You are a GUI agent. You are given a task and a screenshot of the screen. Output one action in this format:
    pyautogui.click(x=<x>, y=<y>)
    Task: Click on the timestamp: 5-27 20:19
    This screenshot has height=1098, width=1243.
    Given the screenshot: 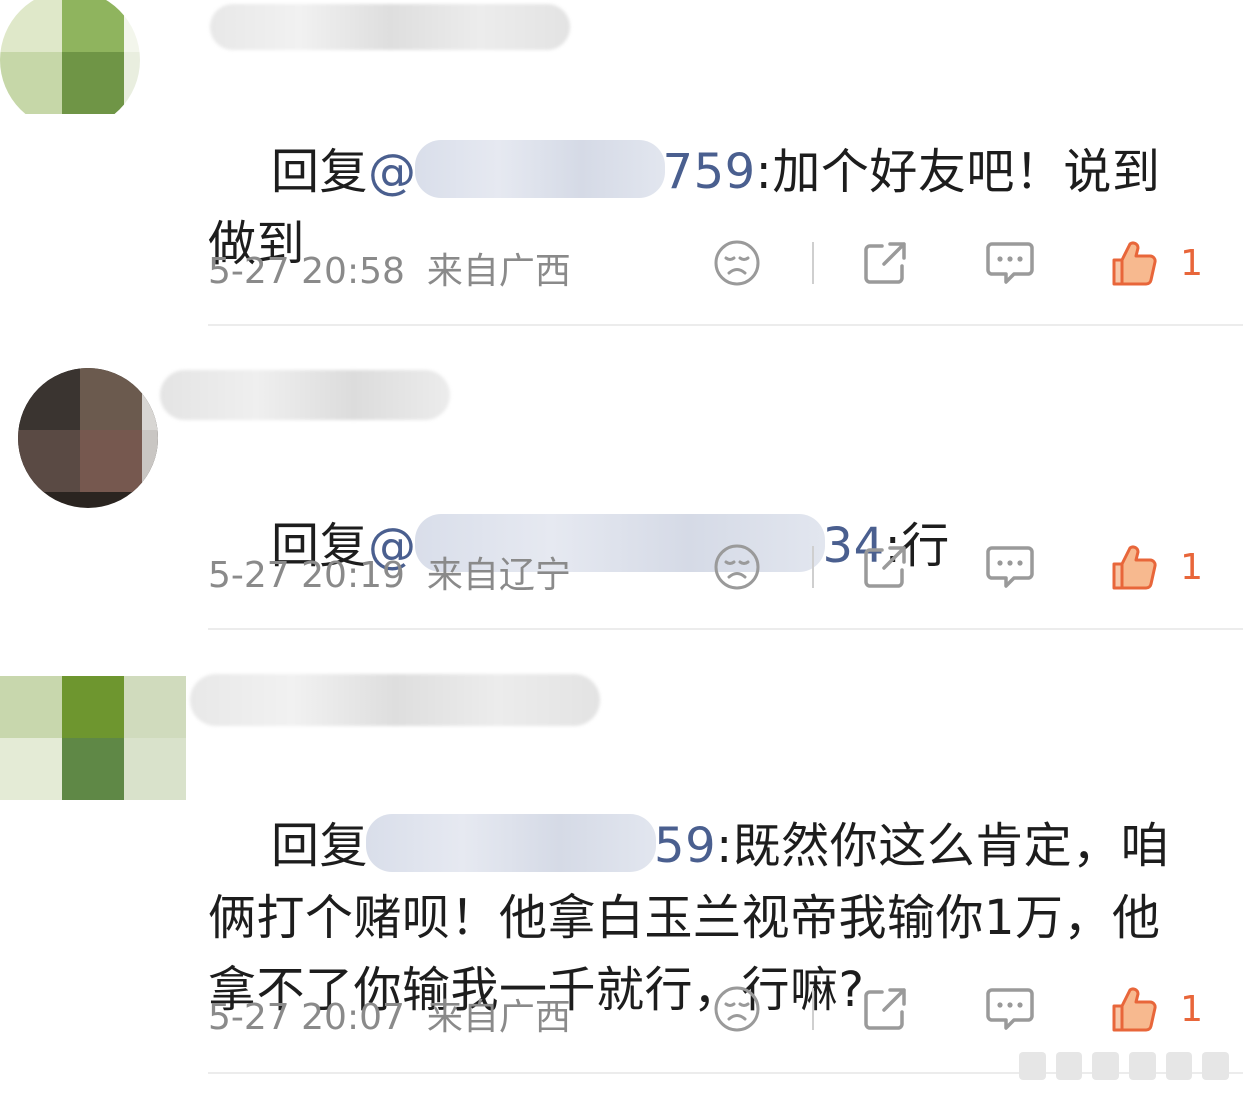 What is the action you would take?
    pyautogui.click(x=306, y=575)
    